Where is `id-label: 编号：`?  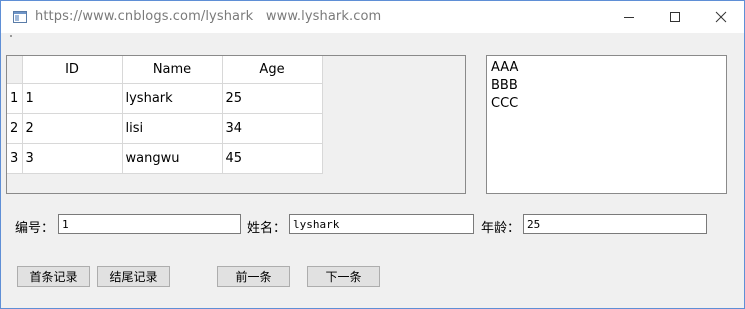 id-label: 编号： is located at coordinates (35, 228).